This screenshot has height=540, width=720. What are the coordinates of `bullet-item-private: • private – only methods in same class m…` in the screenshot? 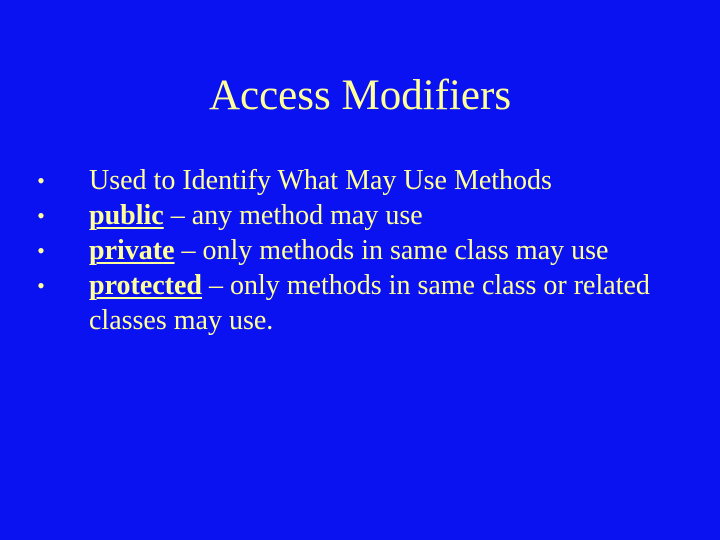 It's located at (360, 250).